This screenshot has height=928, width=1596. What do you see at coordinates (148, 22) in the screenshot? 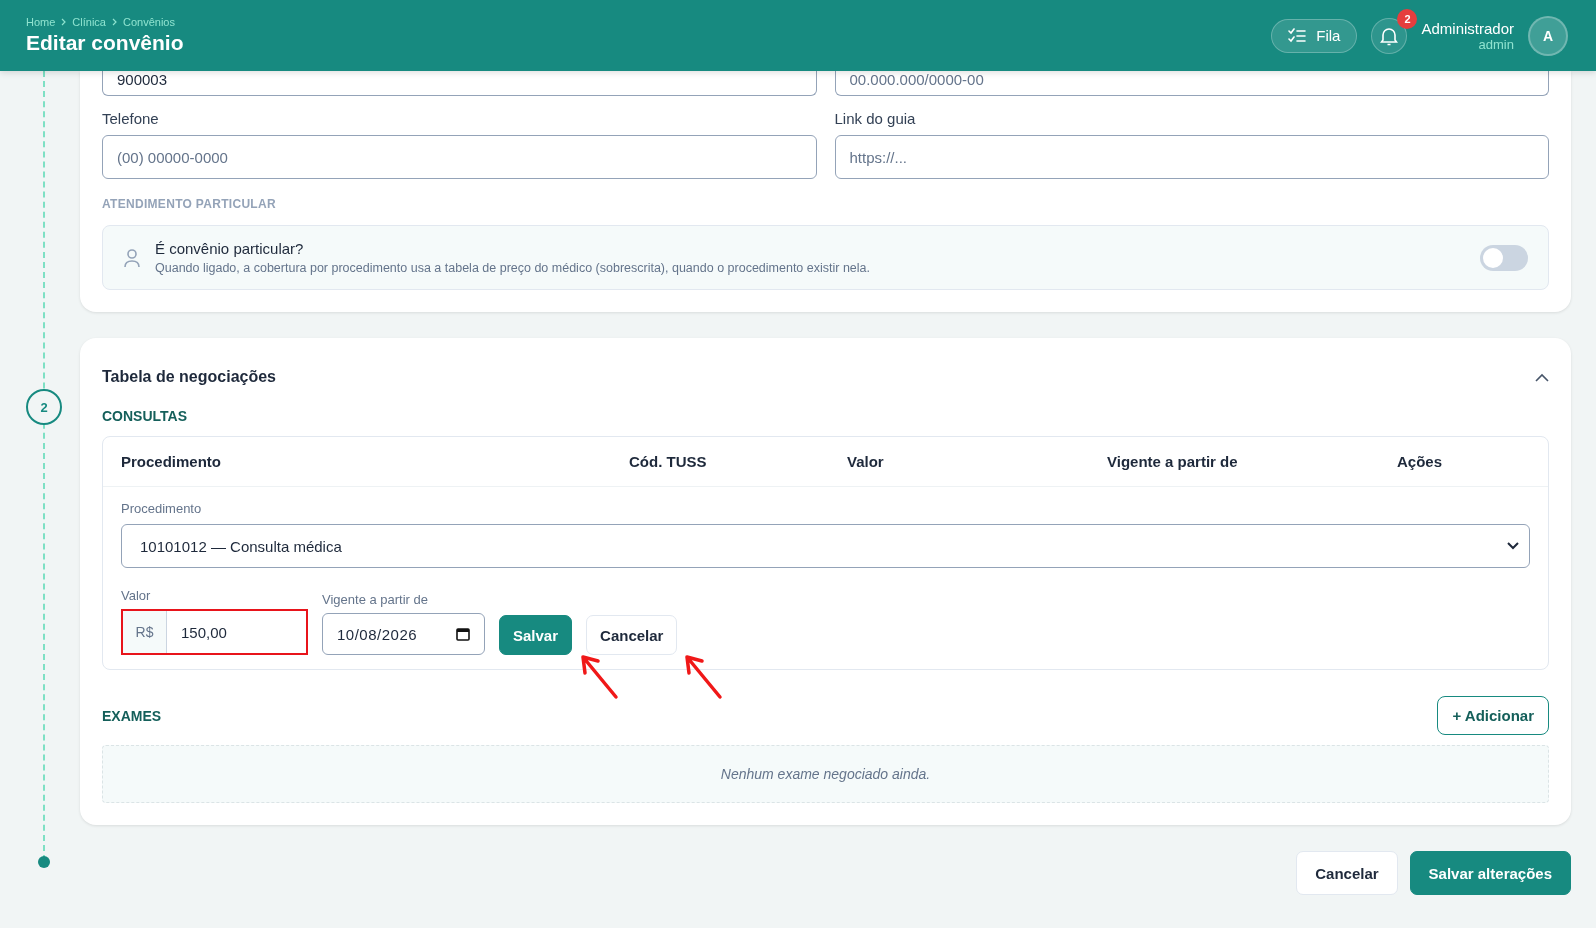
I see `breadcrumb-link: Convênios` at bounding box center [148, 22].